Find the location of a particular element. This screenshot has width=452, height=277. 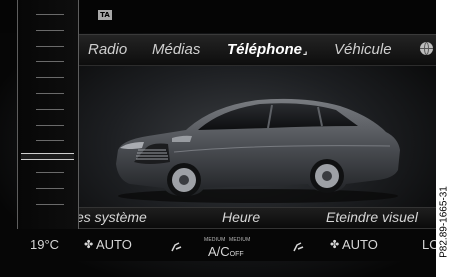

slider-level-indicator is located at coordinates (47, 156).